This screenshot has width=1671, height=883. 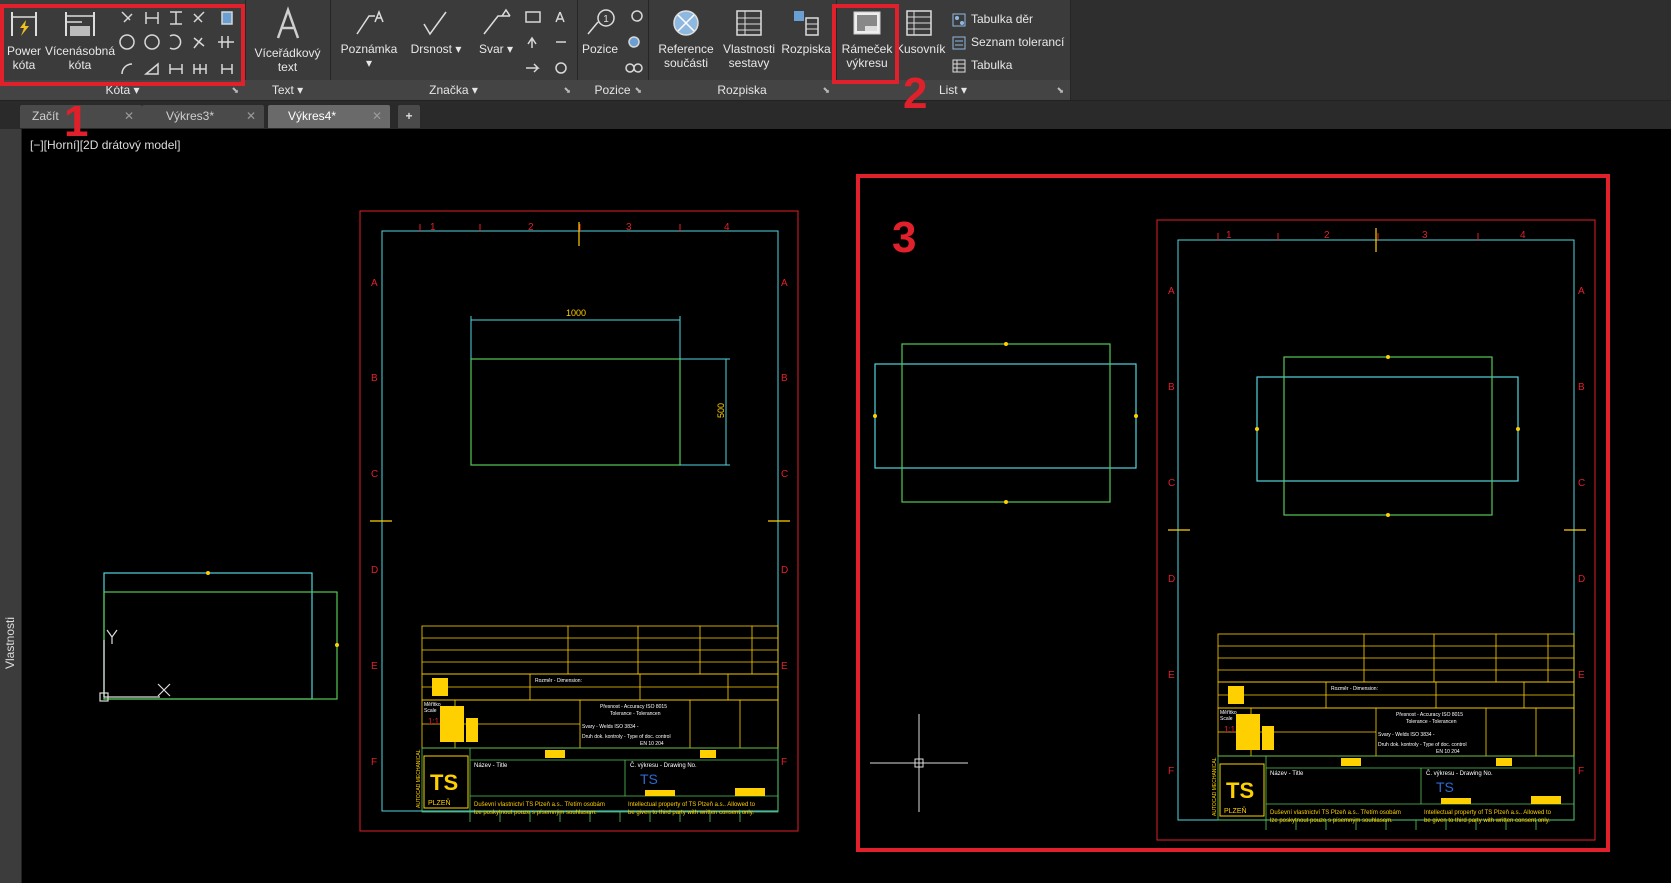 I want to click on document-tabs: Začít ✕ Výkres3* ✕ Výkres4* ✕ +, so click(x=835, y=115).